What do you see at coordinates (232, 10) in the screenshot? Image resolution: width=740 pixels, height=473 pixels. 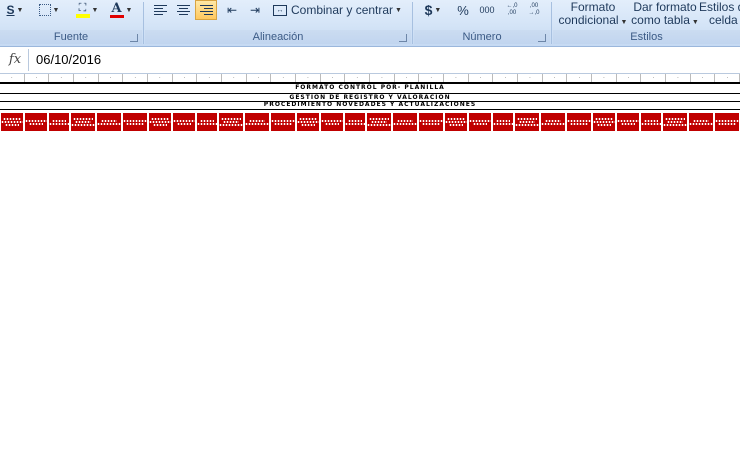 I see `decrease-indent-button: ⇤` at bounding box center [232, 10].